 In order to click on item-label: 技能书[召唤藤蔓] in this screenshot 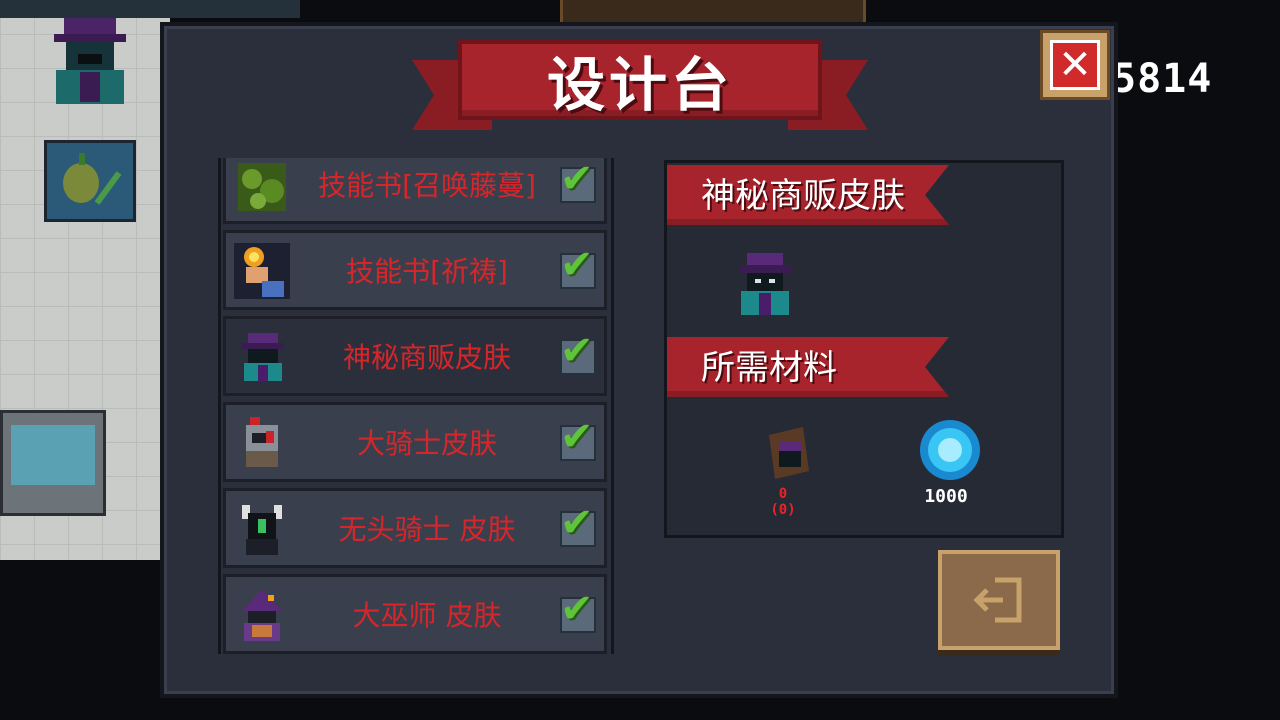, I will do `click(427, 185)`.